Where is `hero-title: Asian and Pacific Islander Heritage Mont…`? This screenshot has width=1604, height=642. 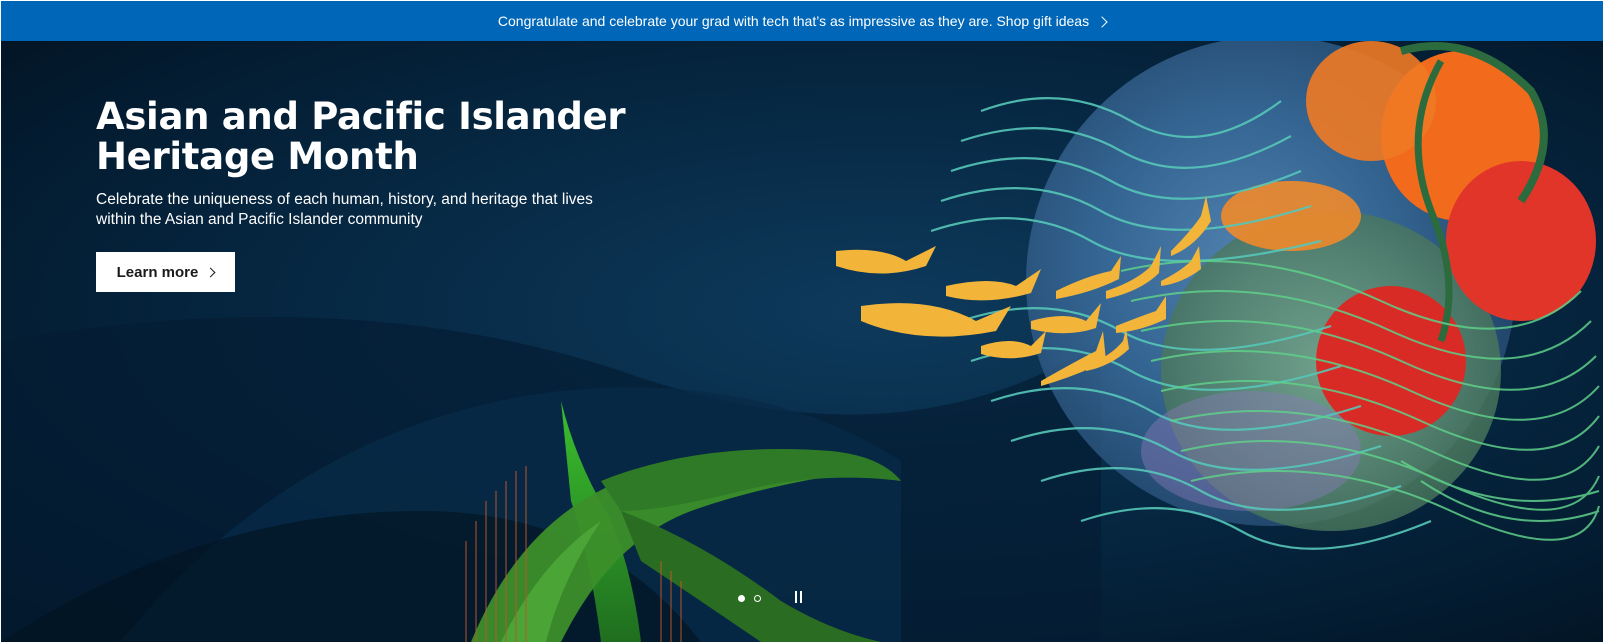
hero-title: Asian and Pacific Islander Heritage Mont… is located at coordinates (361, 136).